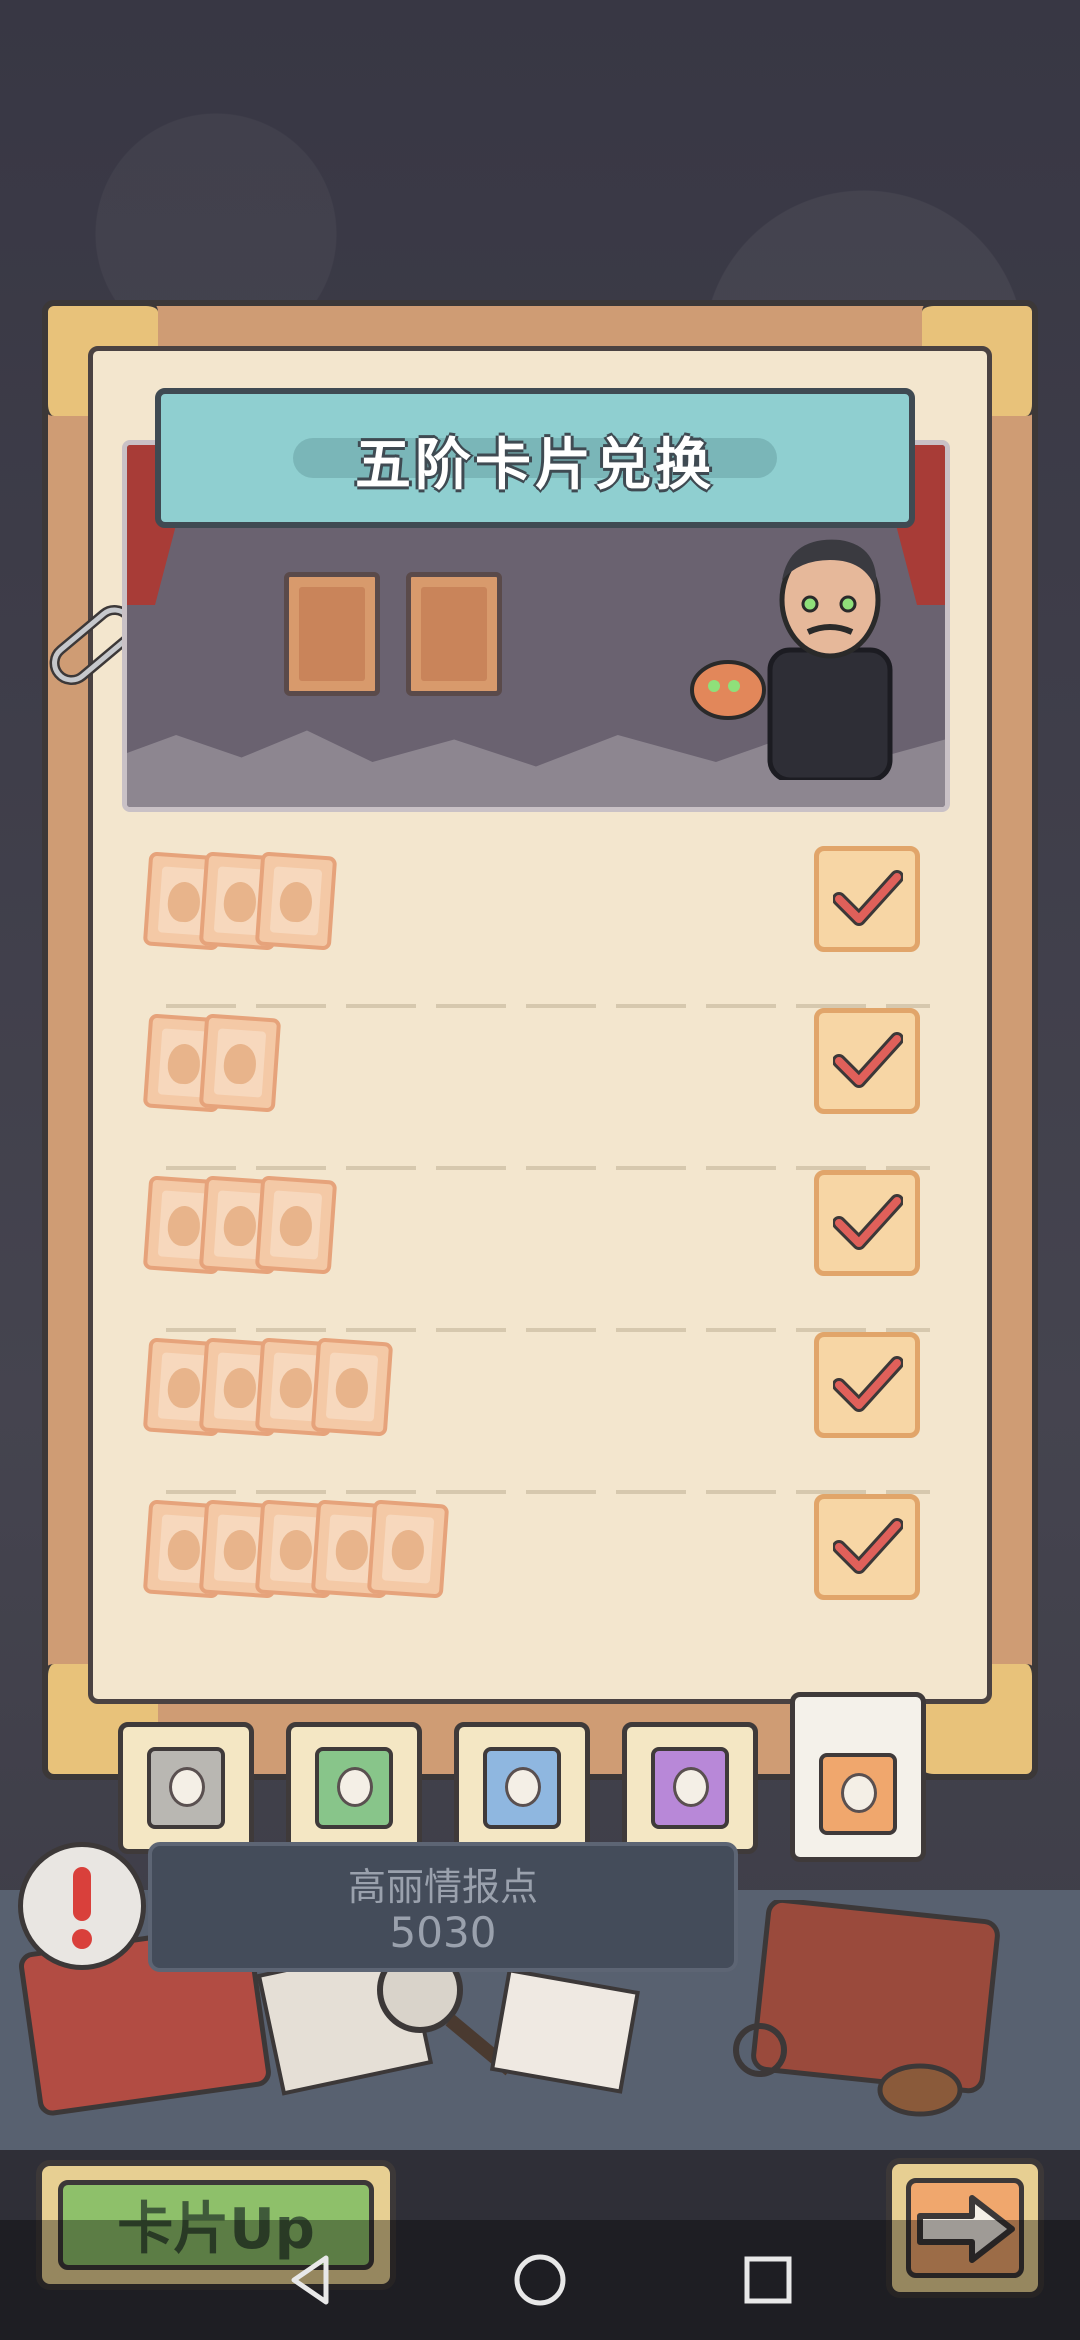 Image resolution: width=1080 pixels, height=2340 pixels. What do you see at coordinates (454, 634) in the screenshot?
I see `scene-card-treasure` at bounding box center [454, 634].